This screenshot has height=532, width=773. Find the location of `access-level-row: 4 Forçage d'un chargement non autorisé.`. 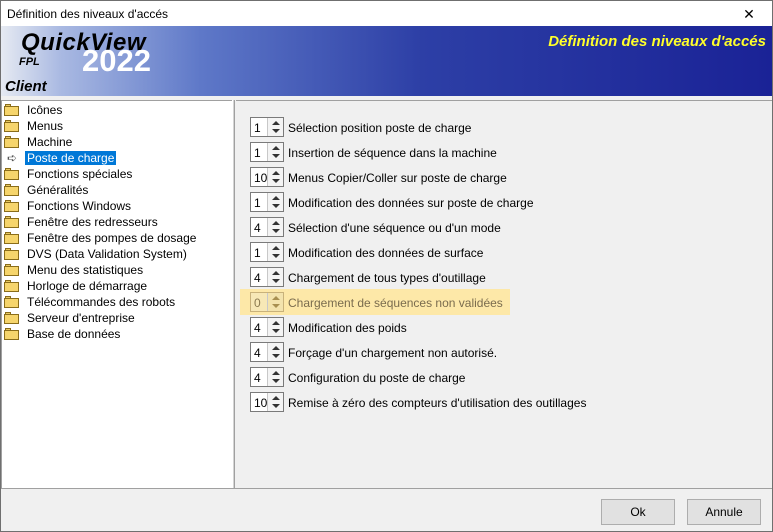

access-level-row: 4 Forçage d'un chargement non autorisé. is located at coordinates (510, 352).